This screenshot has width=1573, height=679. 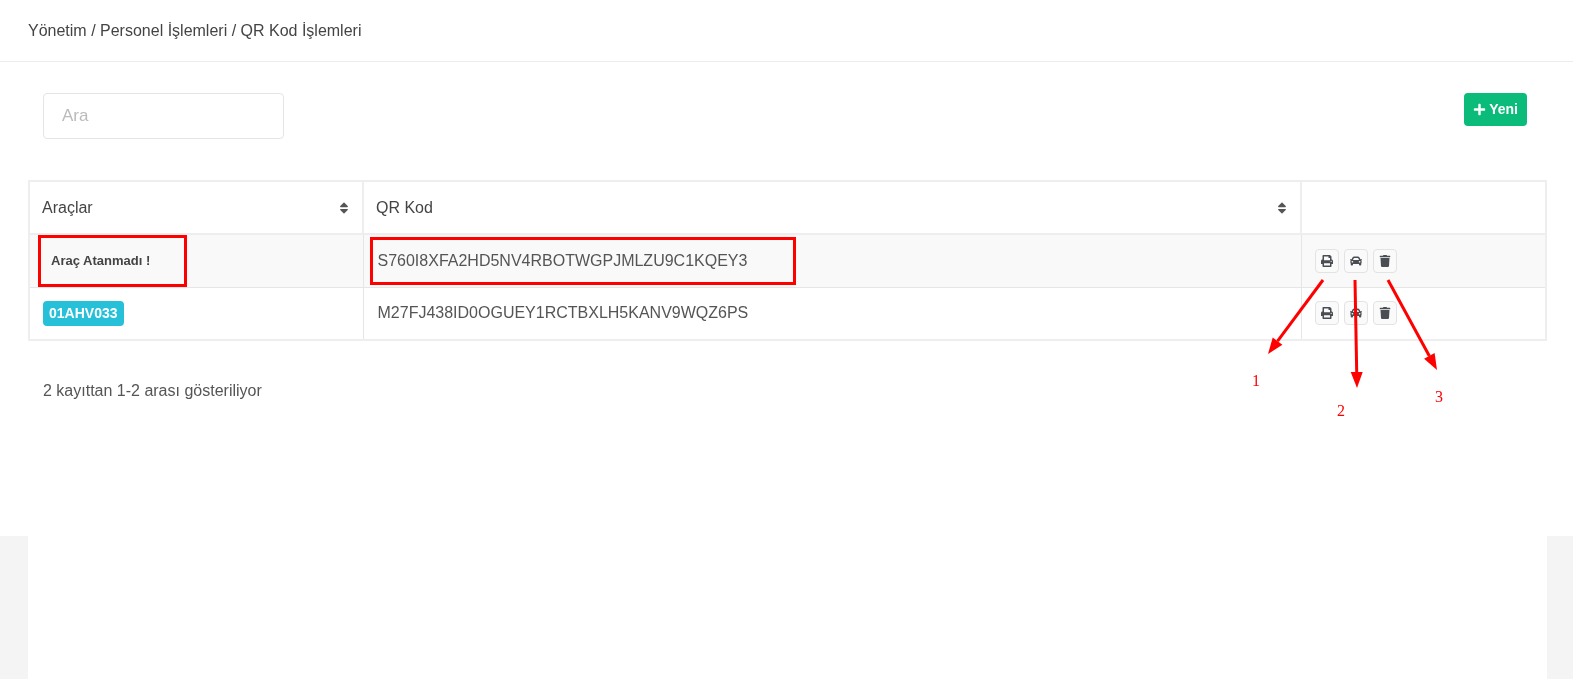 I want to click on qr-code: S760I8XFA2HD5NV4RBOTWGPJMLZU9C1KQEY3, so click(x=582, y=260).